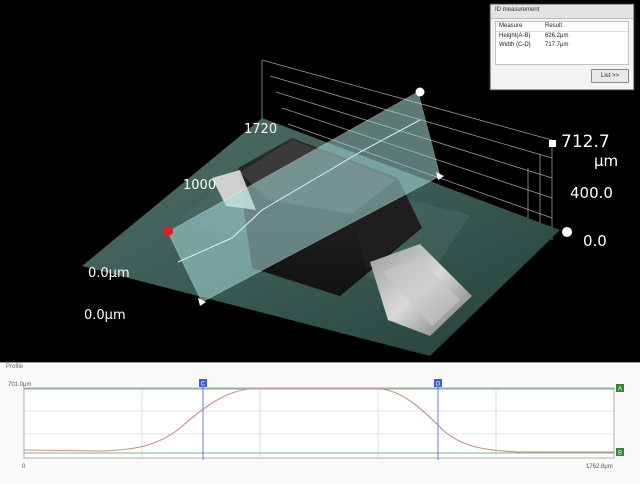 The image size is (640, 484). Describe the element at coordinates (168, 231) in the screenshot. I see `cut-start-handle` at that location.